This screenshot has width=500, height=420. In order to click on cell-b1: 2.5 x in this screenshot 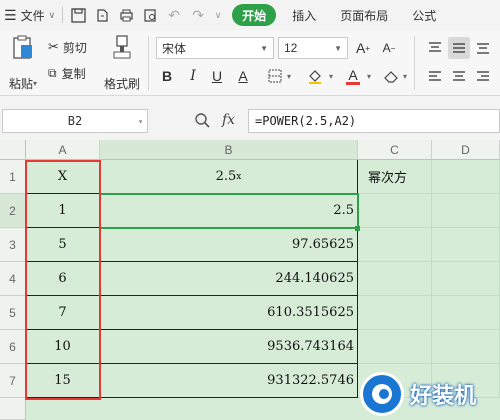, I will do `click(229, 177)`.